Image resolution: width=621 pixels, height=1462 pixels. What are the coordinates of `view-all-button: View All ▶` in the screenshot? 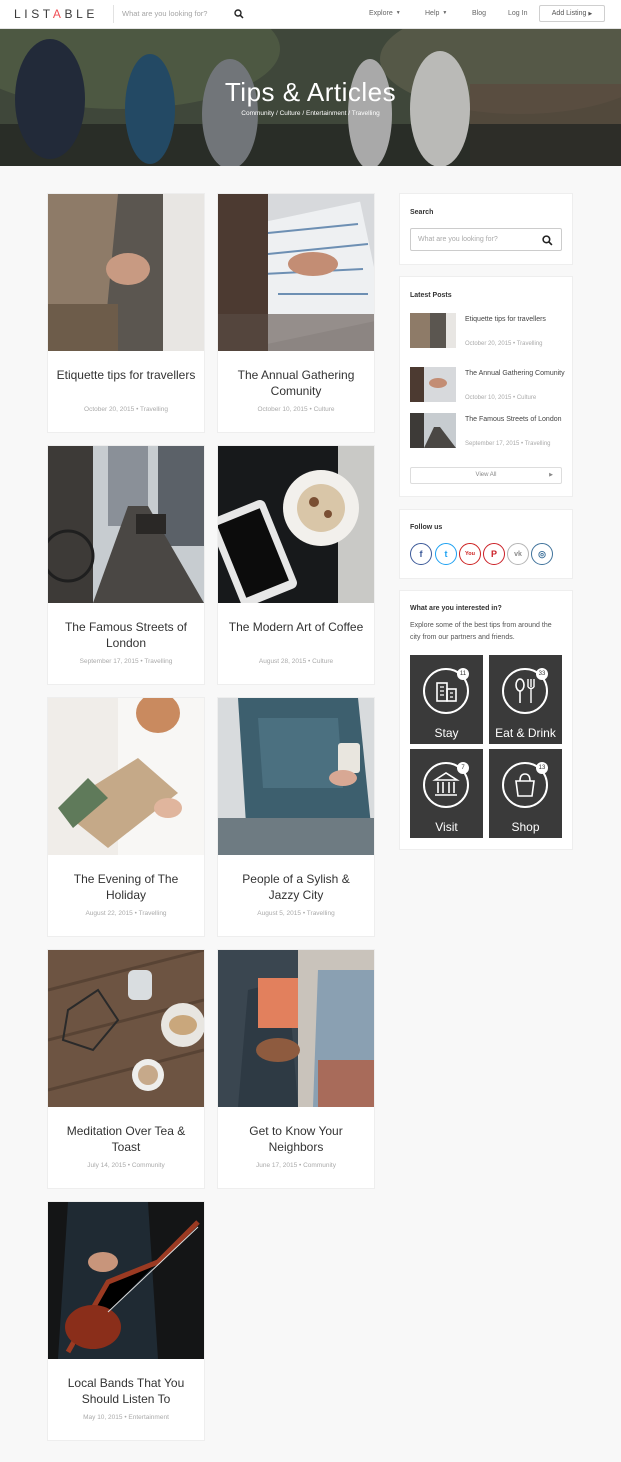 It's located at (486, 475).